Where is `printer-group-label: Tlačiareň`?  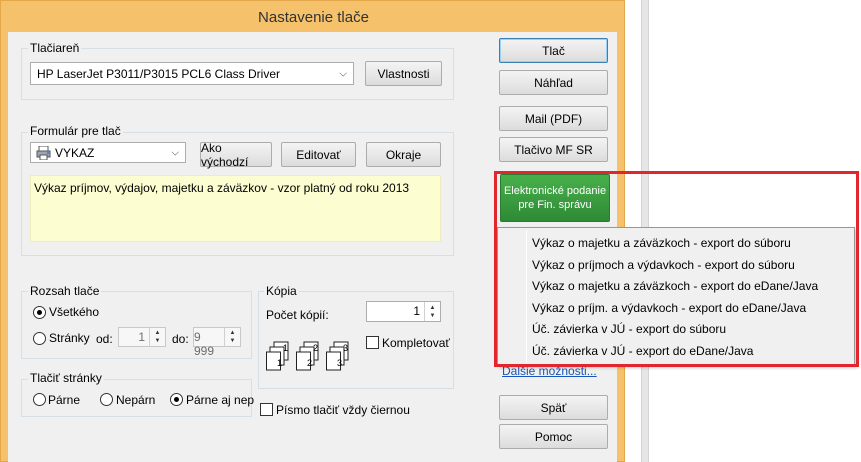
printer-group-label: Tlačiareň is located at coordinates (55, 48).